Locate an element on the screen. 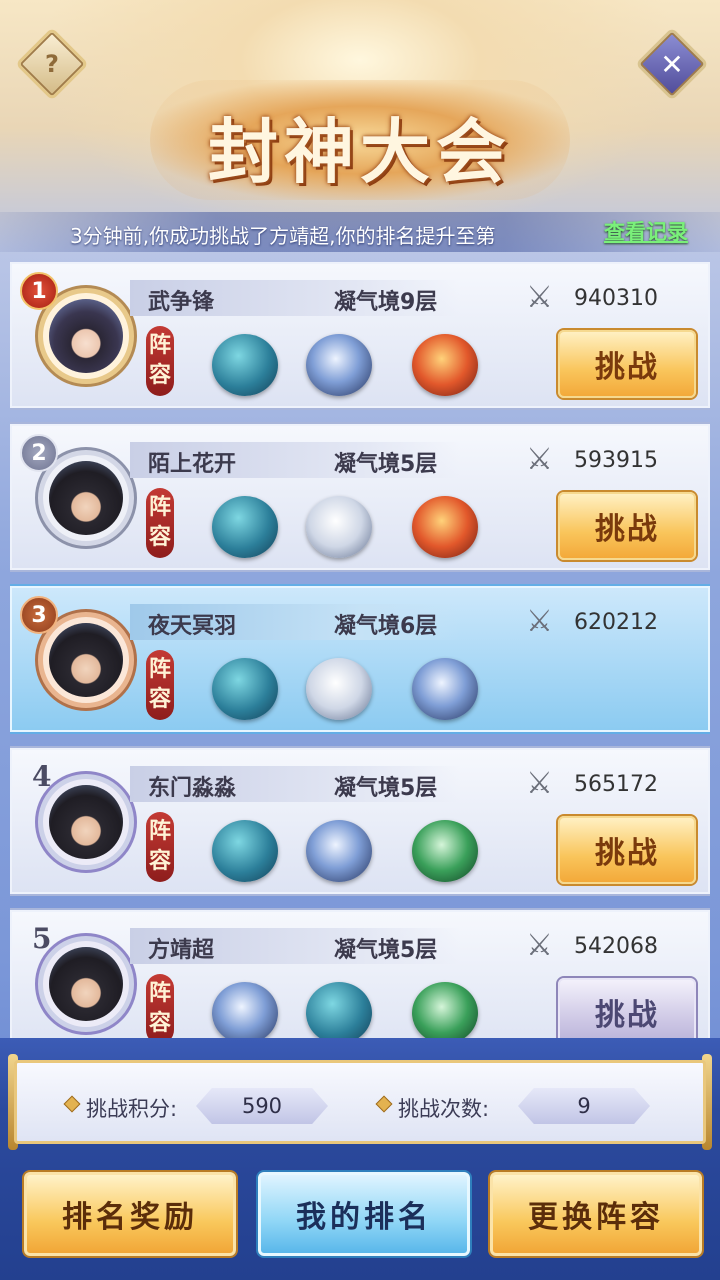 The image size is (720, 1280). rank-badge: 3 is located at coordinates (39, 615).